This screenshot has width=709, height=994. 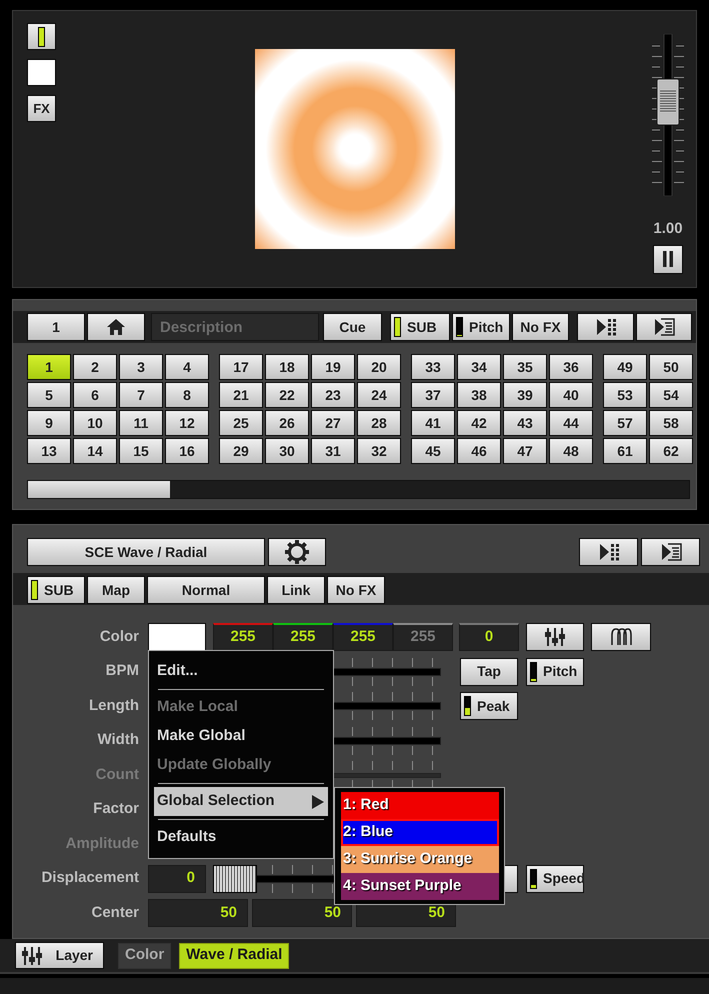 I want to click on layer-button: Layer, so click(x=59, y=955).